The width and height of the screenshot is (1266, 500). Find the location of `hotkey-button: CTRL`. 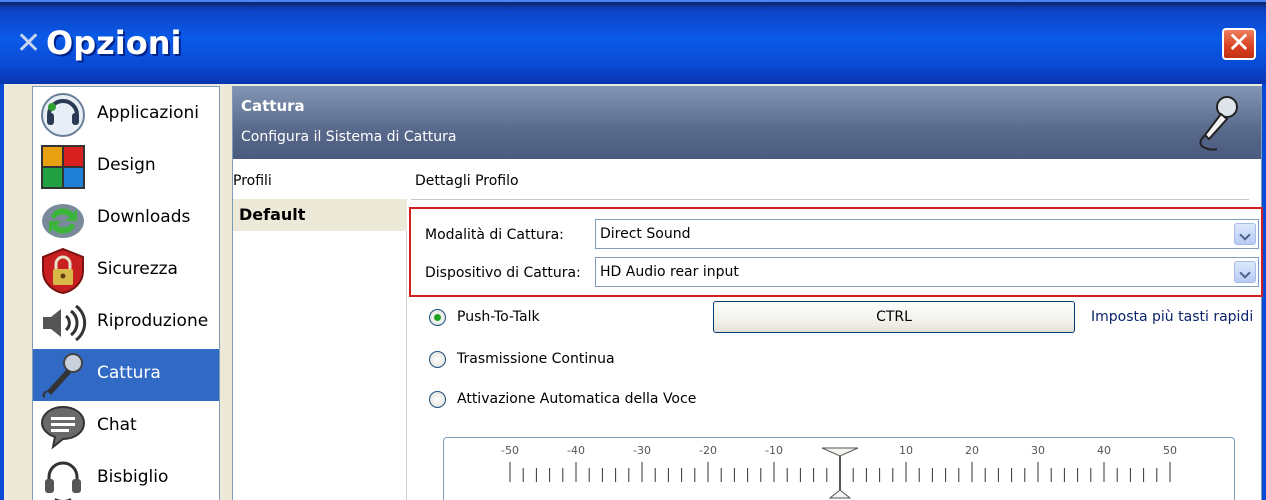

hotkey-button: CTRL is located at coordinates (894, 317).